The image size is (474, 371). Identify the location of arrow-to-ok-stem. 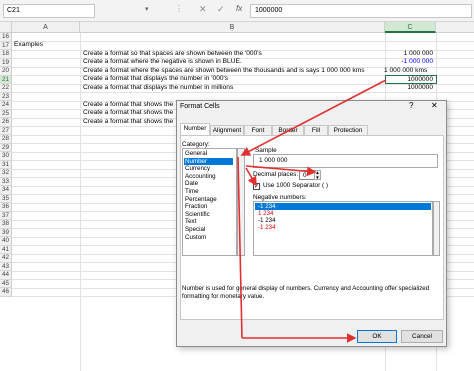
(240, 247).